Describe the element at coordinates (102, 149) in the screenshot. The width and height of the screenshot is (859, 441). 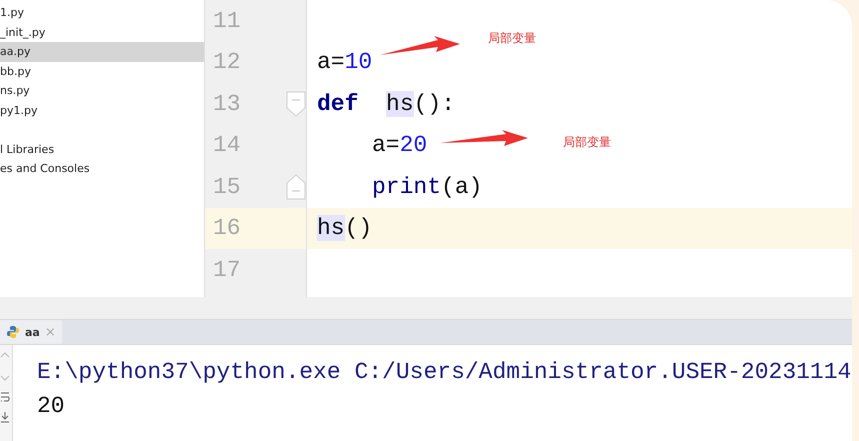
I see `tree-item: l Libraries` at that location.